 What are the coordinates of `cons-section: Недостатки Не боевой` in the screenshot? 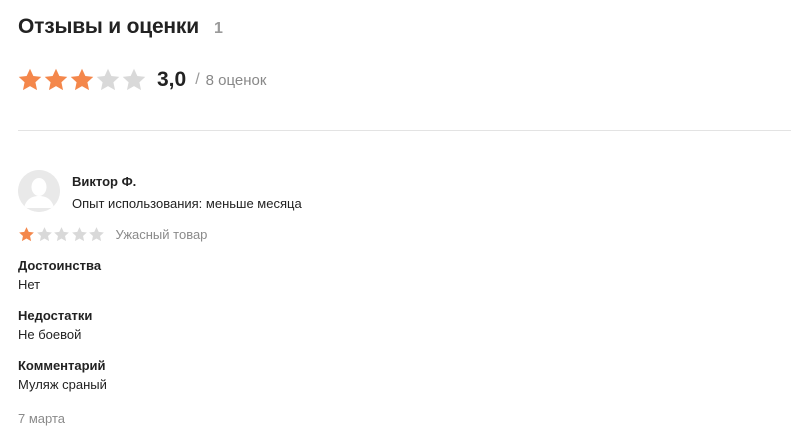 It's located at (398, 325).